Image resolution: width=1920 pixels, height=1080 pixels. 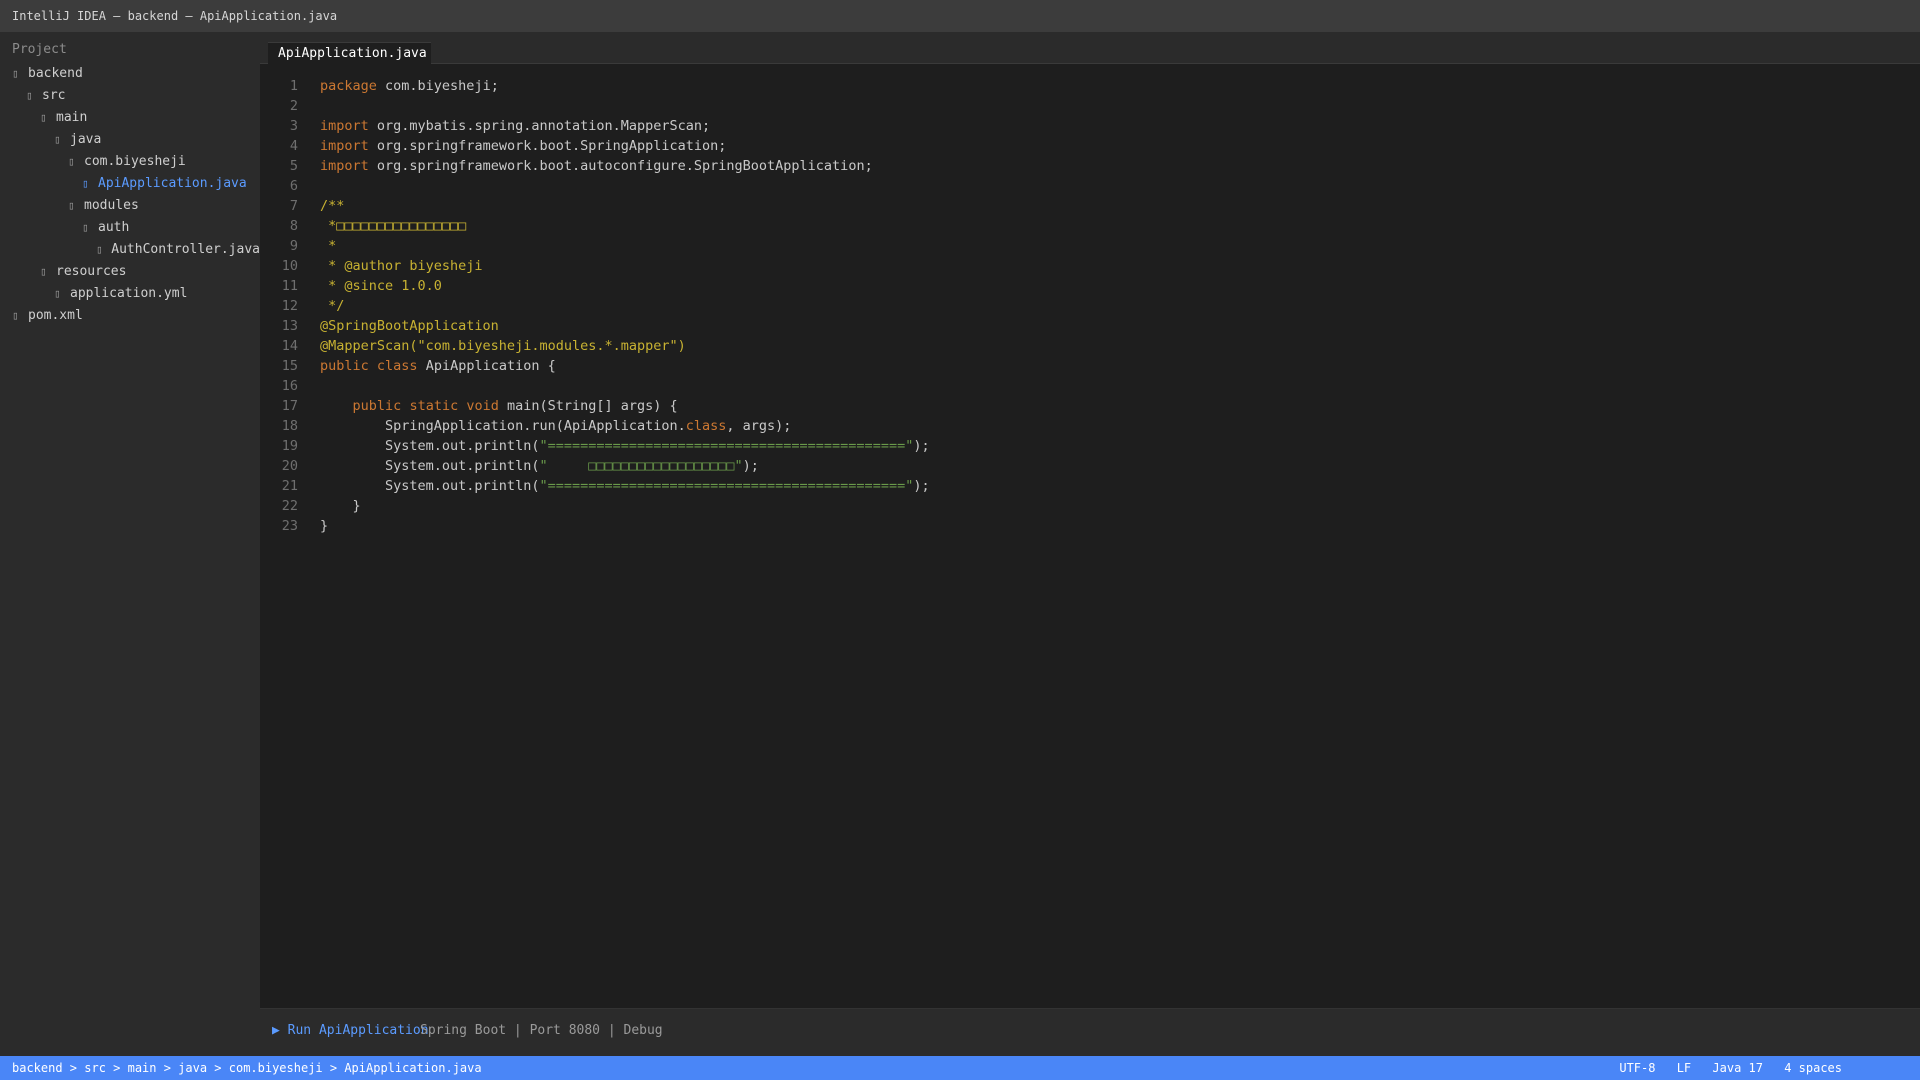 I want to click on code-line: 6, so click(x=1090, y=186).